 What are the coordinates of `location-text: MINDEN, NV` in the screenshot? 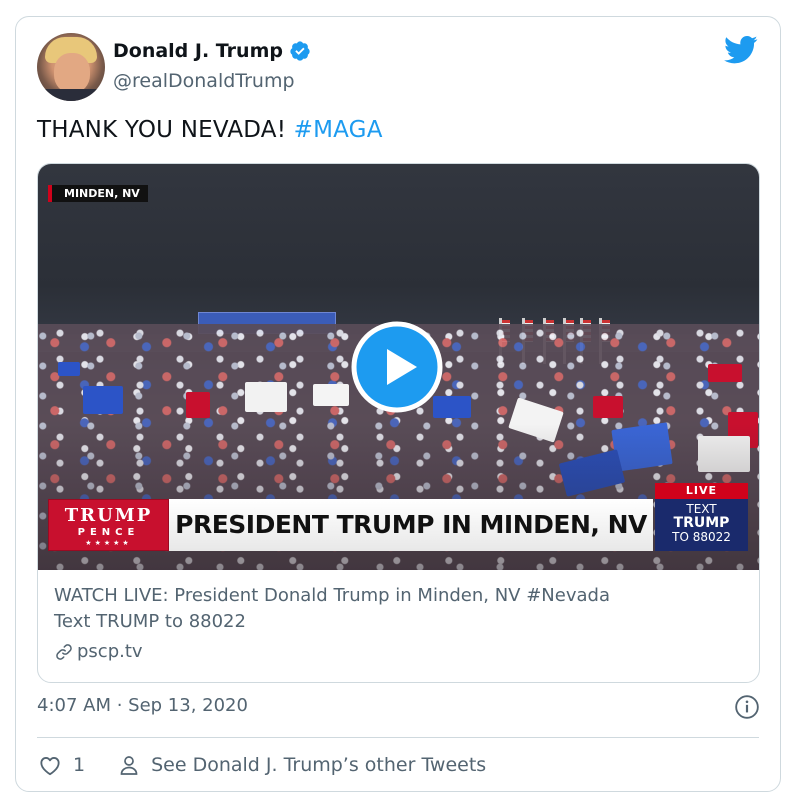 It's located at (102, 193).